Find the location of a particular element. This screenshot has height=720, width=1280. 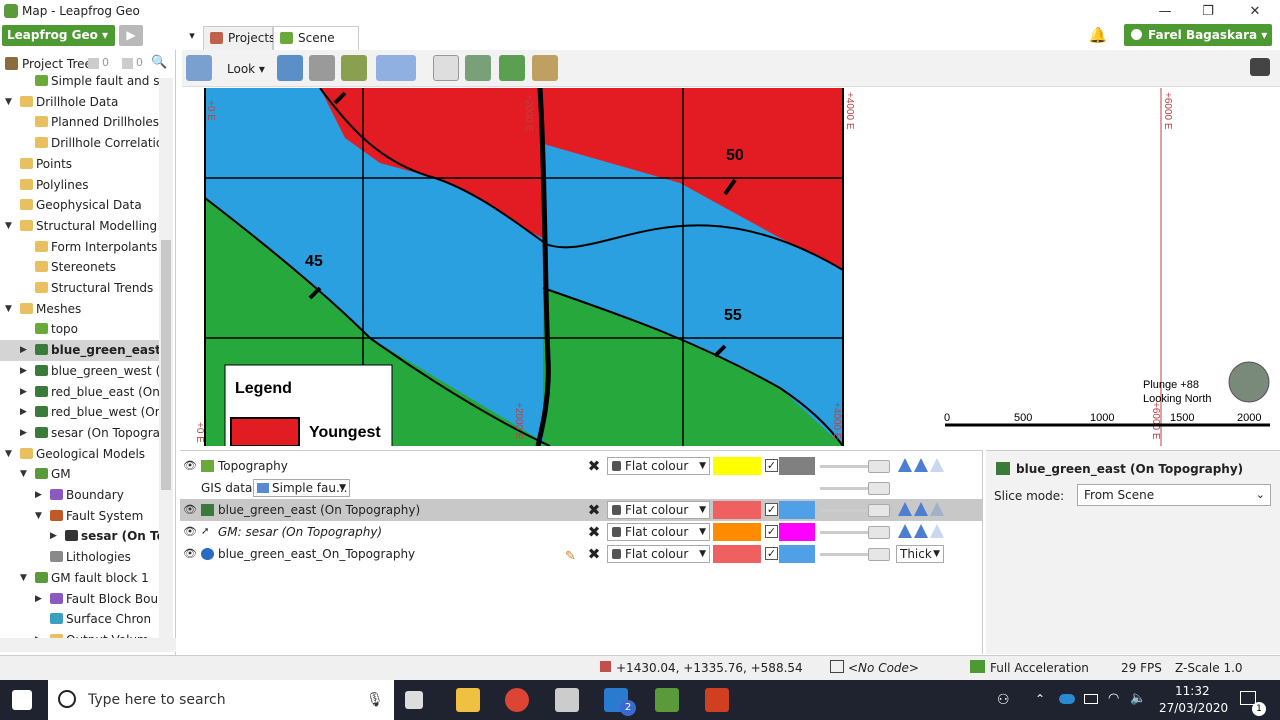

tree-item: ▶ Fault Block Bou is located at coordinates (79, 599).